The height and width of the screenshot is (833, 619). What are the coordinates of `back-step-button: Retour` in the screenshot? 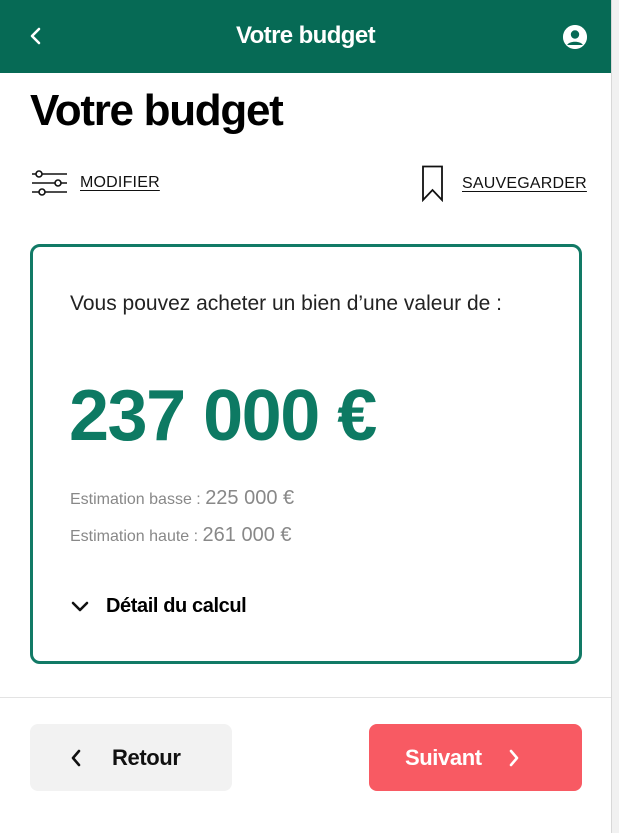 It's located at (131, 757).